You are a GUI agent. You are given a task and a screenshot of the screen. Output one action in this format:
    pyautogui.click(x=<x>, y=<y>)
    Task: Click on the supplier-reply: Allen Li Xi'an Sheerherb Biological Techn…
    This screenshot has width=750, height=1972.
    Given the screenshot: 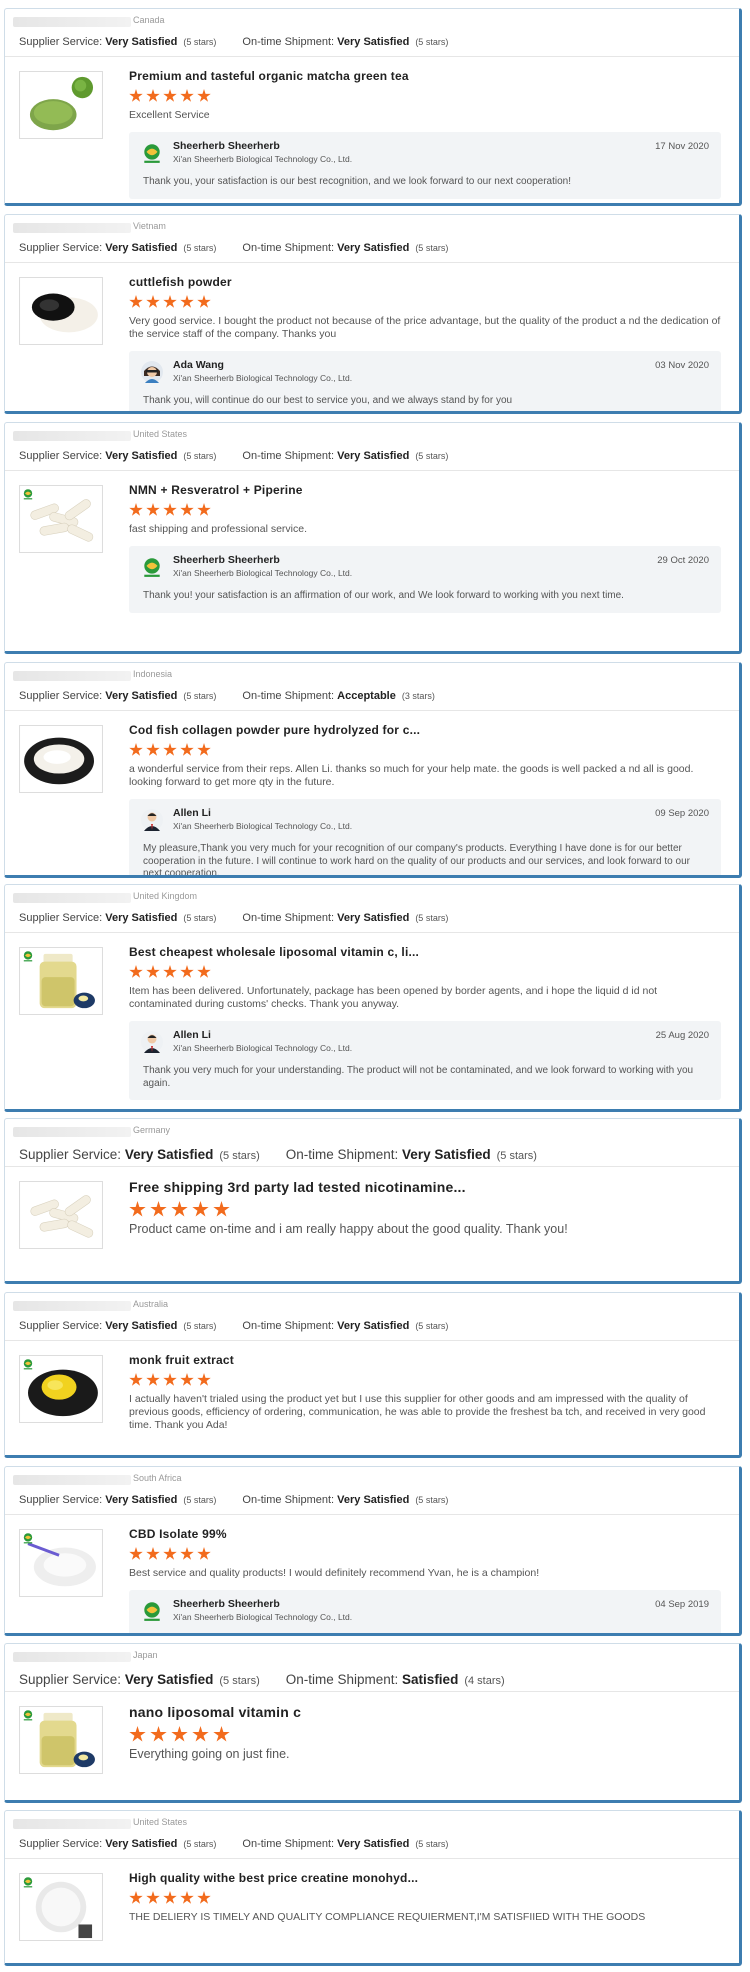 What is the action you would take?
    pyautogui.click(x=425, y=837)
    